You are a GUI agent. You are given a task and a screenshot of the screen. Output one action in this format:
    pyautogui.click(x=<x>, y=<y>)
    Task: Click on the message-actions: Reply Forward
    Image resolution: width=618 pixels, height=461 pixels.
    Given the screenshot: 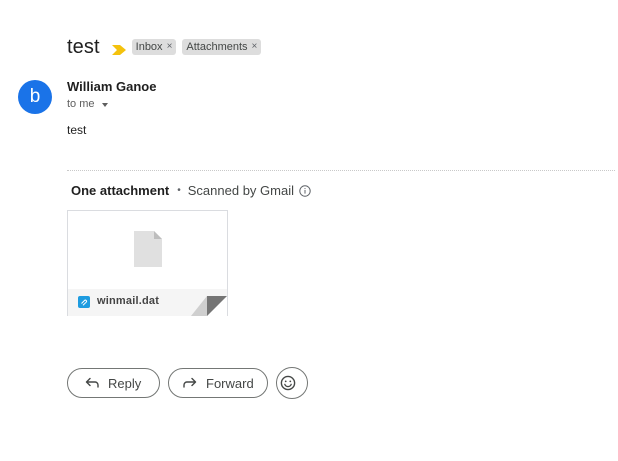 What is the action you would take?
    pyautogui.click(x=187, y=383)
    